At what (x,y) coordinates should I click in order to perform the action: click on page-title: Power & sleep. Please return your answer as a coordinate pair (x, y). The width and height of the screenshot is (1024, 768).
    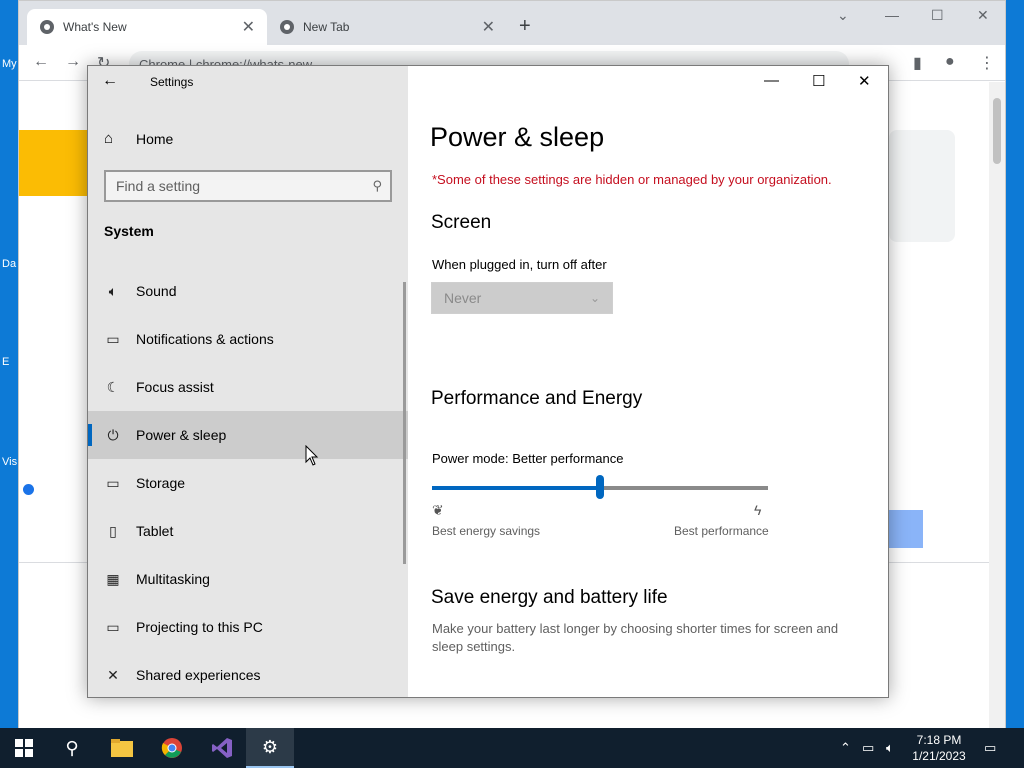
    Looking at the image, I should click on (517, 137).